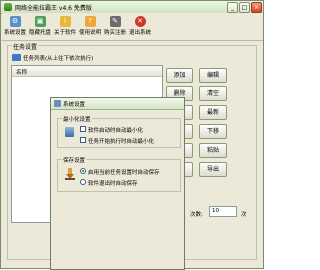  I want to click on dialog-title: 系统设置, so click(74, 105).